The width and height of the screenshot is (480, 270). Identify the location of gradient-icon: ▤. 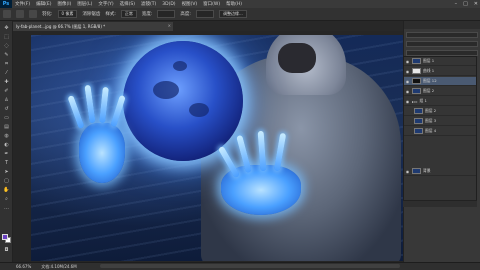
(6, 127).